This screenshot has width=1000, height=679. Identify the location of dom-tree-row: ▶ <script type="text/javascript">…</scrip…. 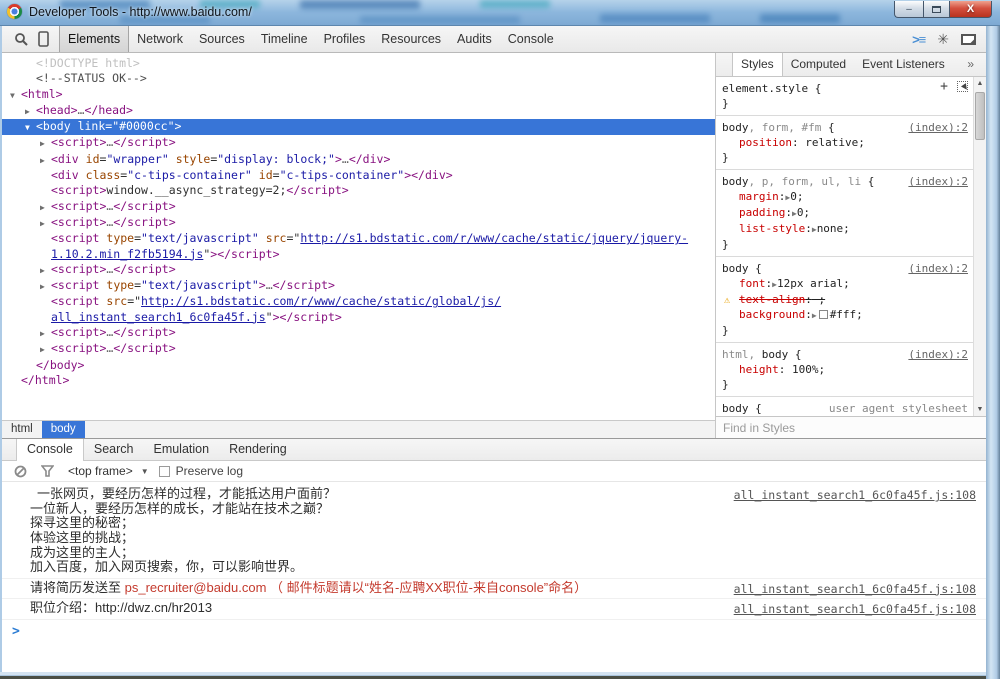
(358, 286).